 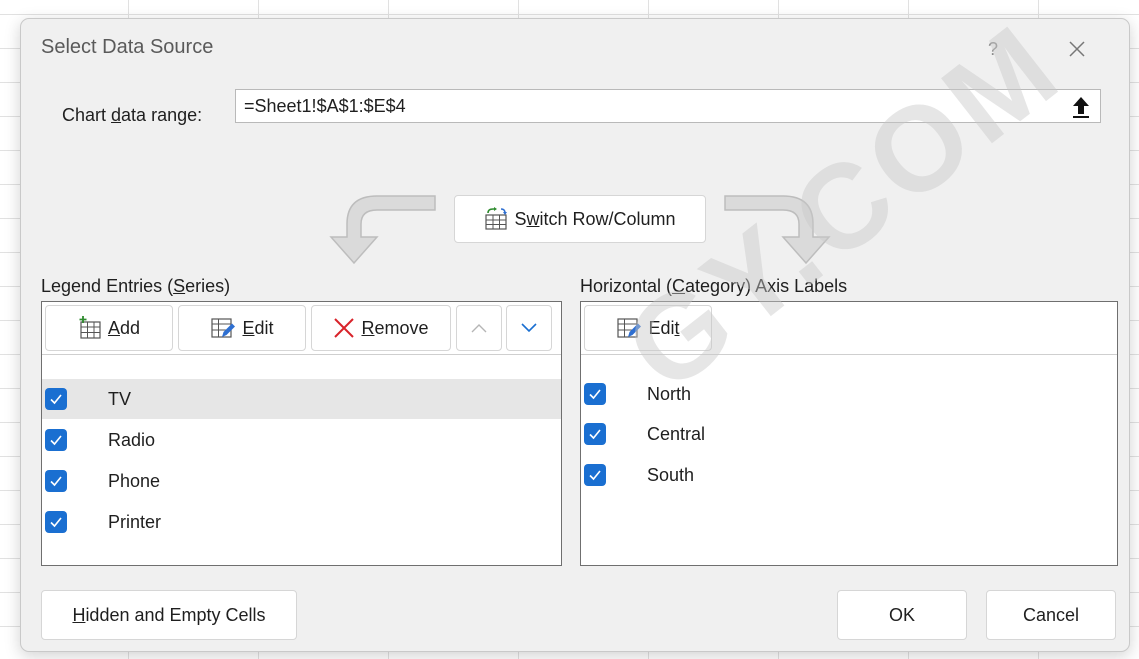 I want to click on checkbox-printer, so click(x=56, y=522).